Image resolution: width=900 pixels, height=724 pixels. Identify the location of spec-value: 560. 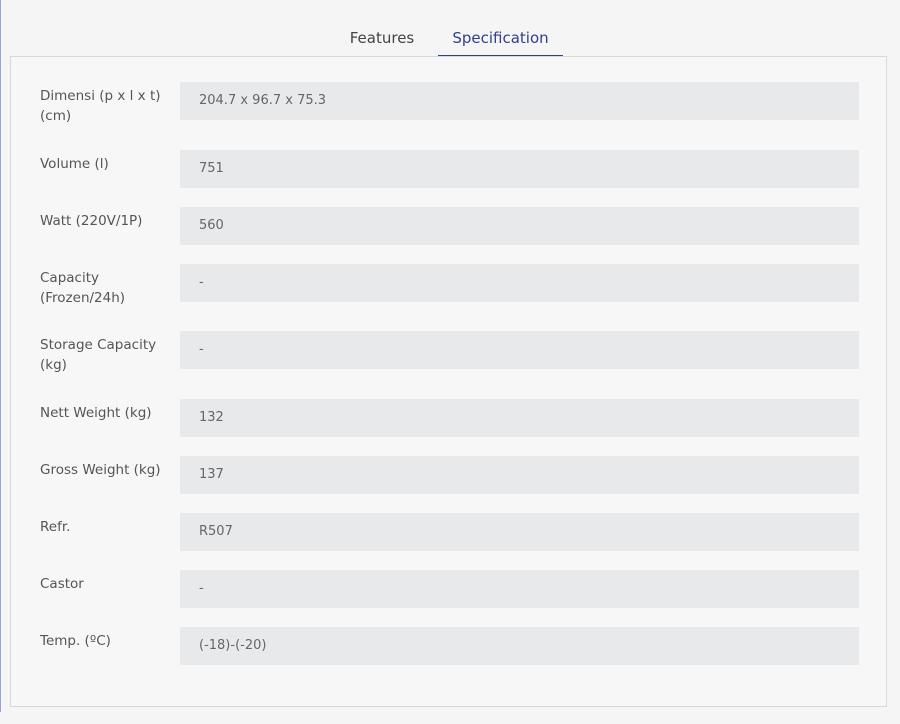
(519, 226).